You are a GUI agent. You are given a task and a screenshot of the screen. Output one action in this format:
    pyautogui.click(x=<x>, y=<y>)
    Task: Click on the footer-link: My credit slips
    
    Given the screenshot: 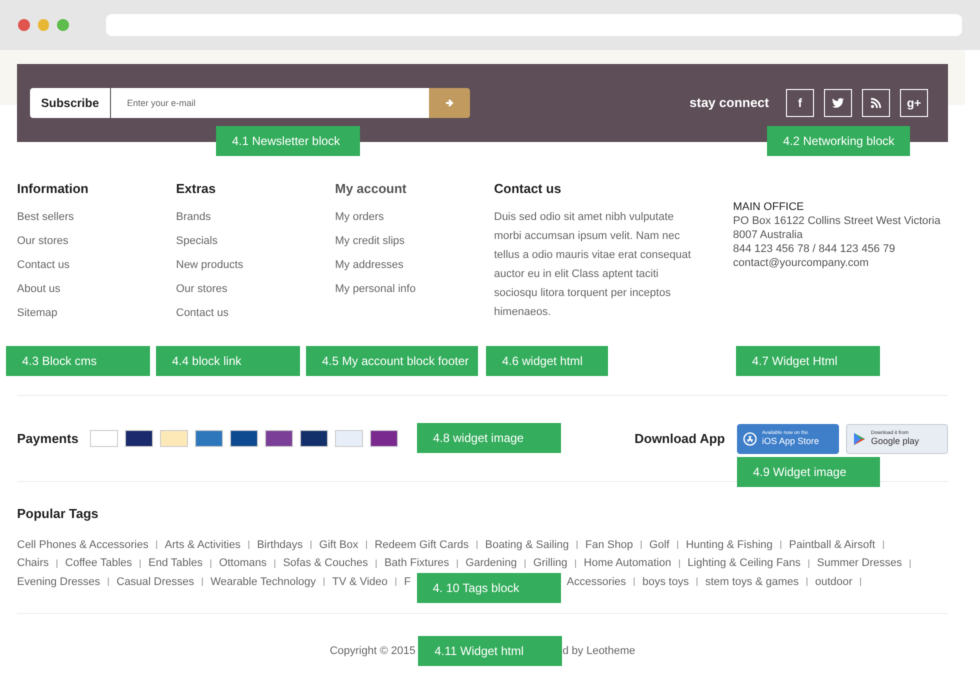 What is the action you would take?
    pyautogui.click(x=370, y=241)
    